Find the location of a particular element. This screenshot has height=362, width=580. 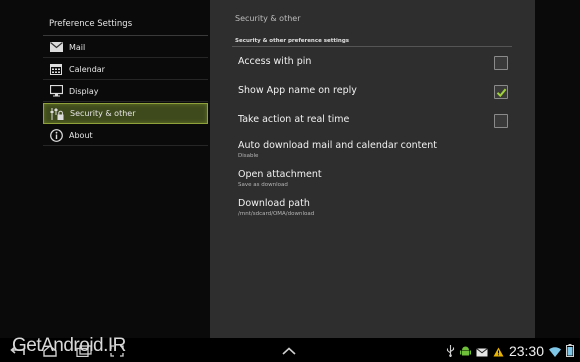

setting-title: Take action at real time is located at coordinates (294, 119).